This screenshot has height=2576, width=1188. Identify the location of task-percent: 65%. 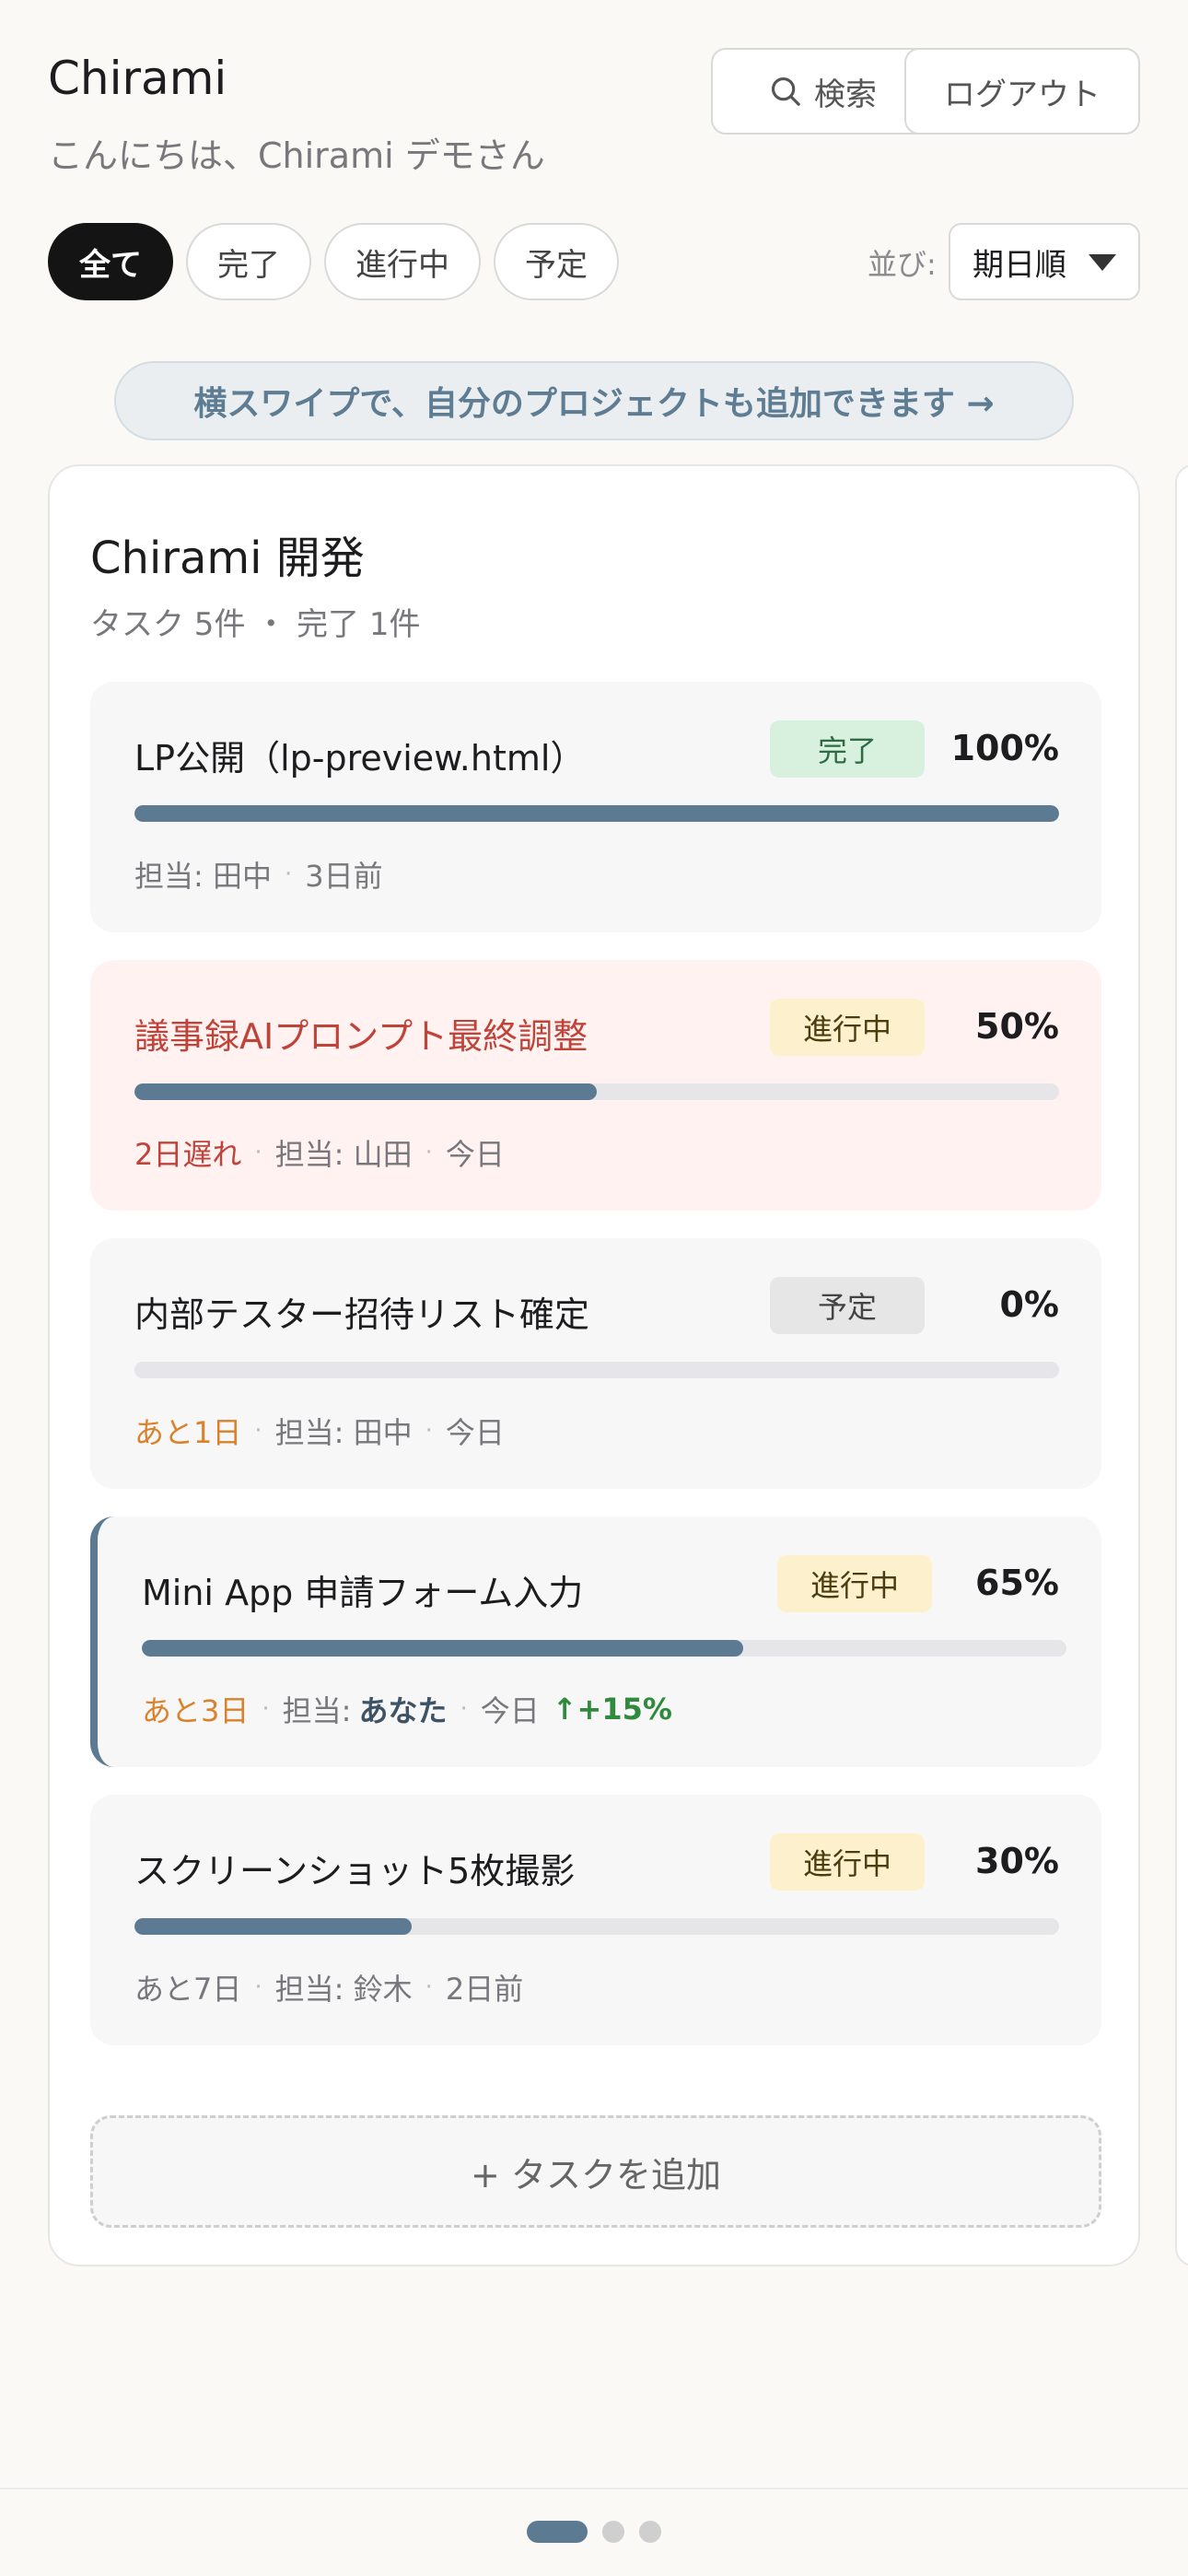
(1017, 1583).